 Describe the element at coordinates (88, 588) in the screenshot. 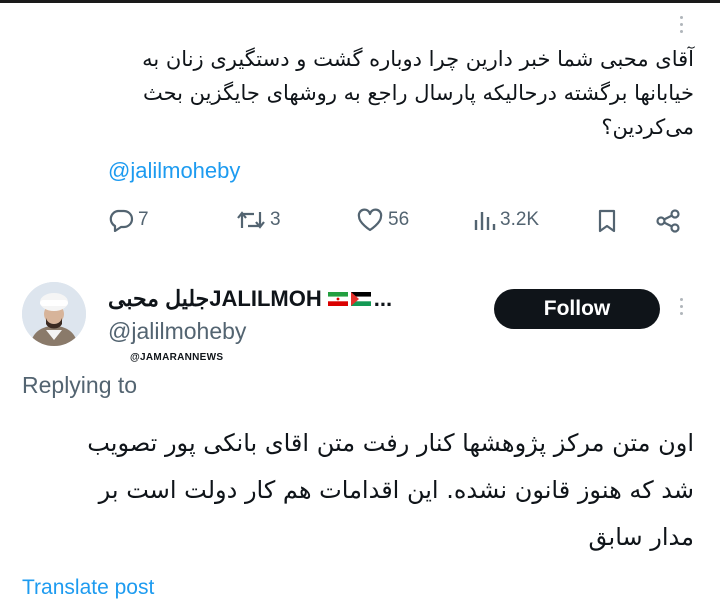

I see `translate-post-link: Translate post` at that location.